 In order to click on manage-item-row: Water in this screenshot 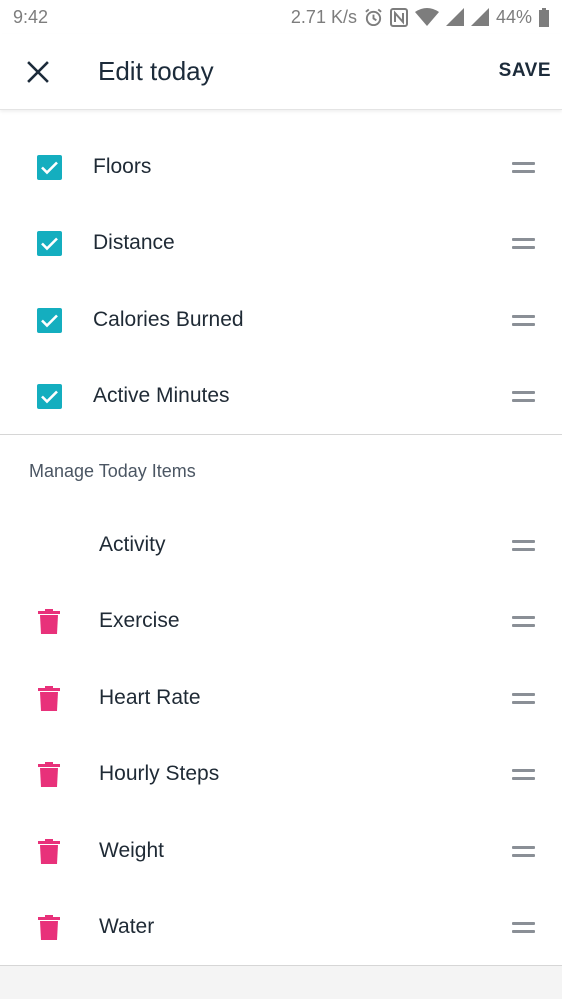, I will do `click(281, 927)`.